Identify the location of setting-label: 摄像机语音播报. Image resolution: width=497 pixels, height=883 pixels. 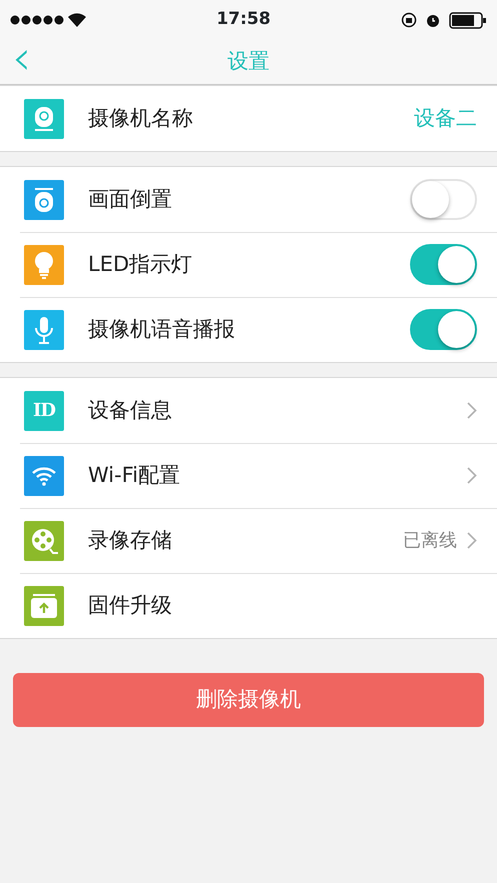
(162, 329).